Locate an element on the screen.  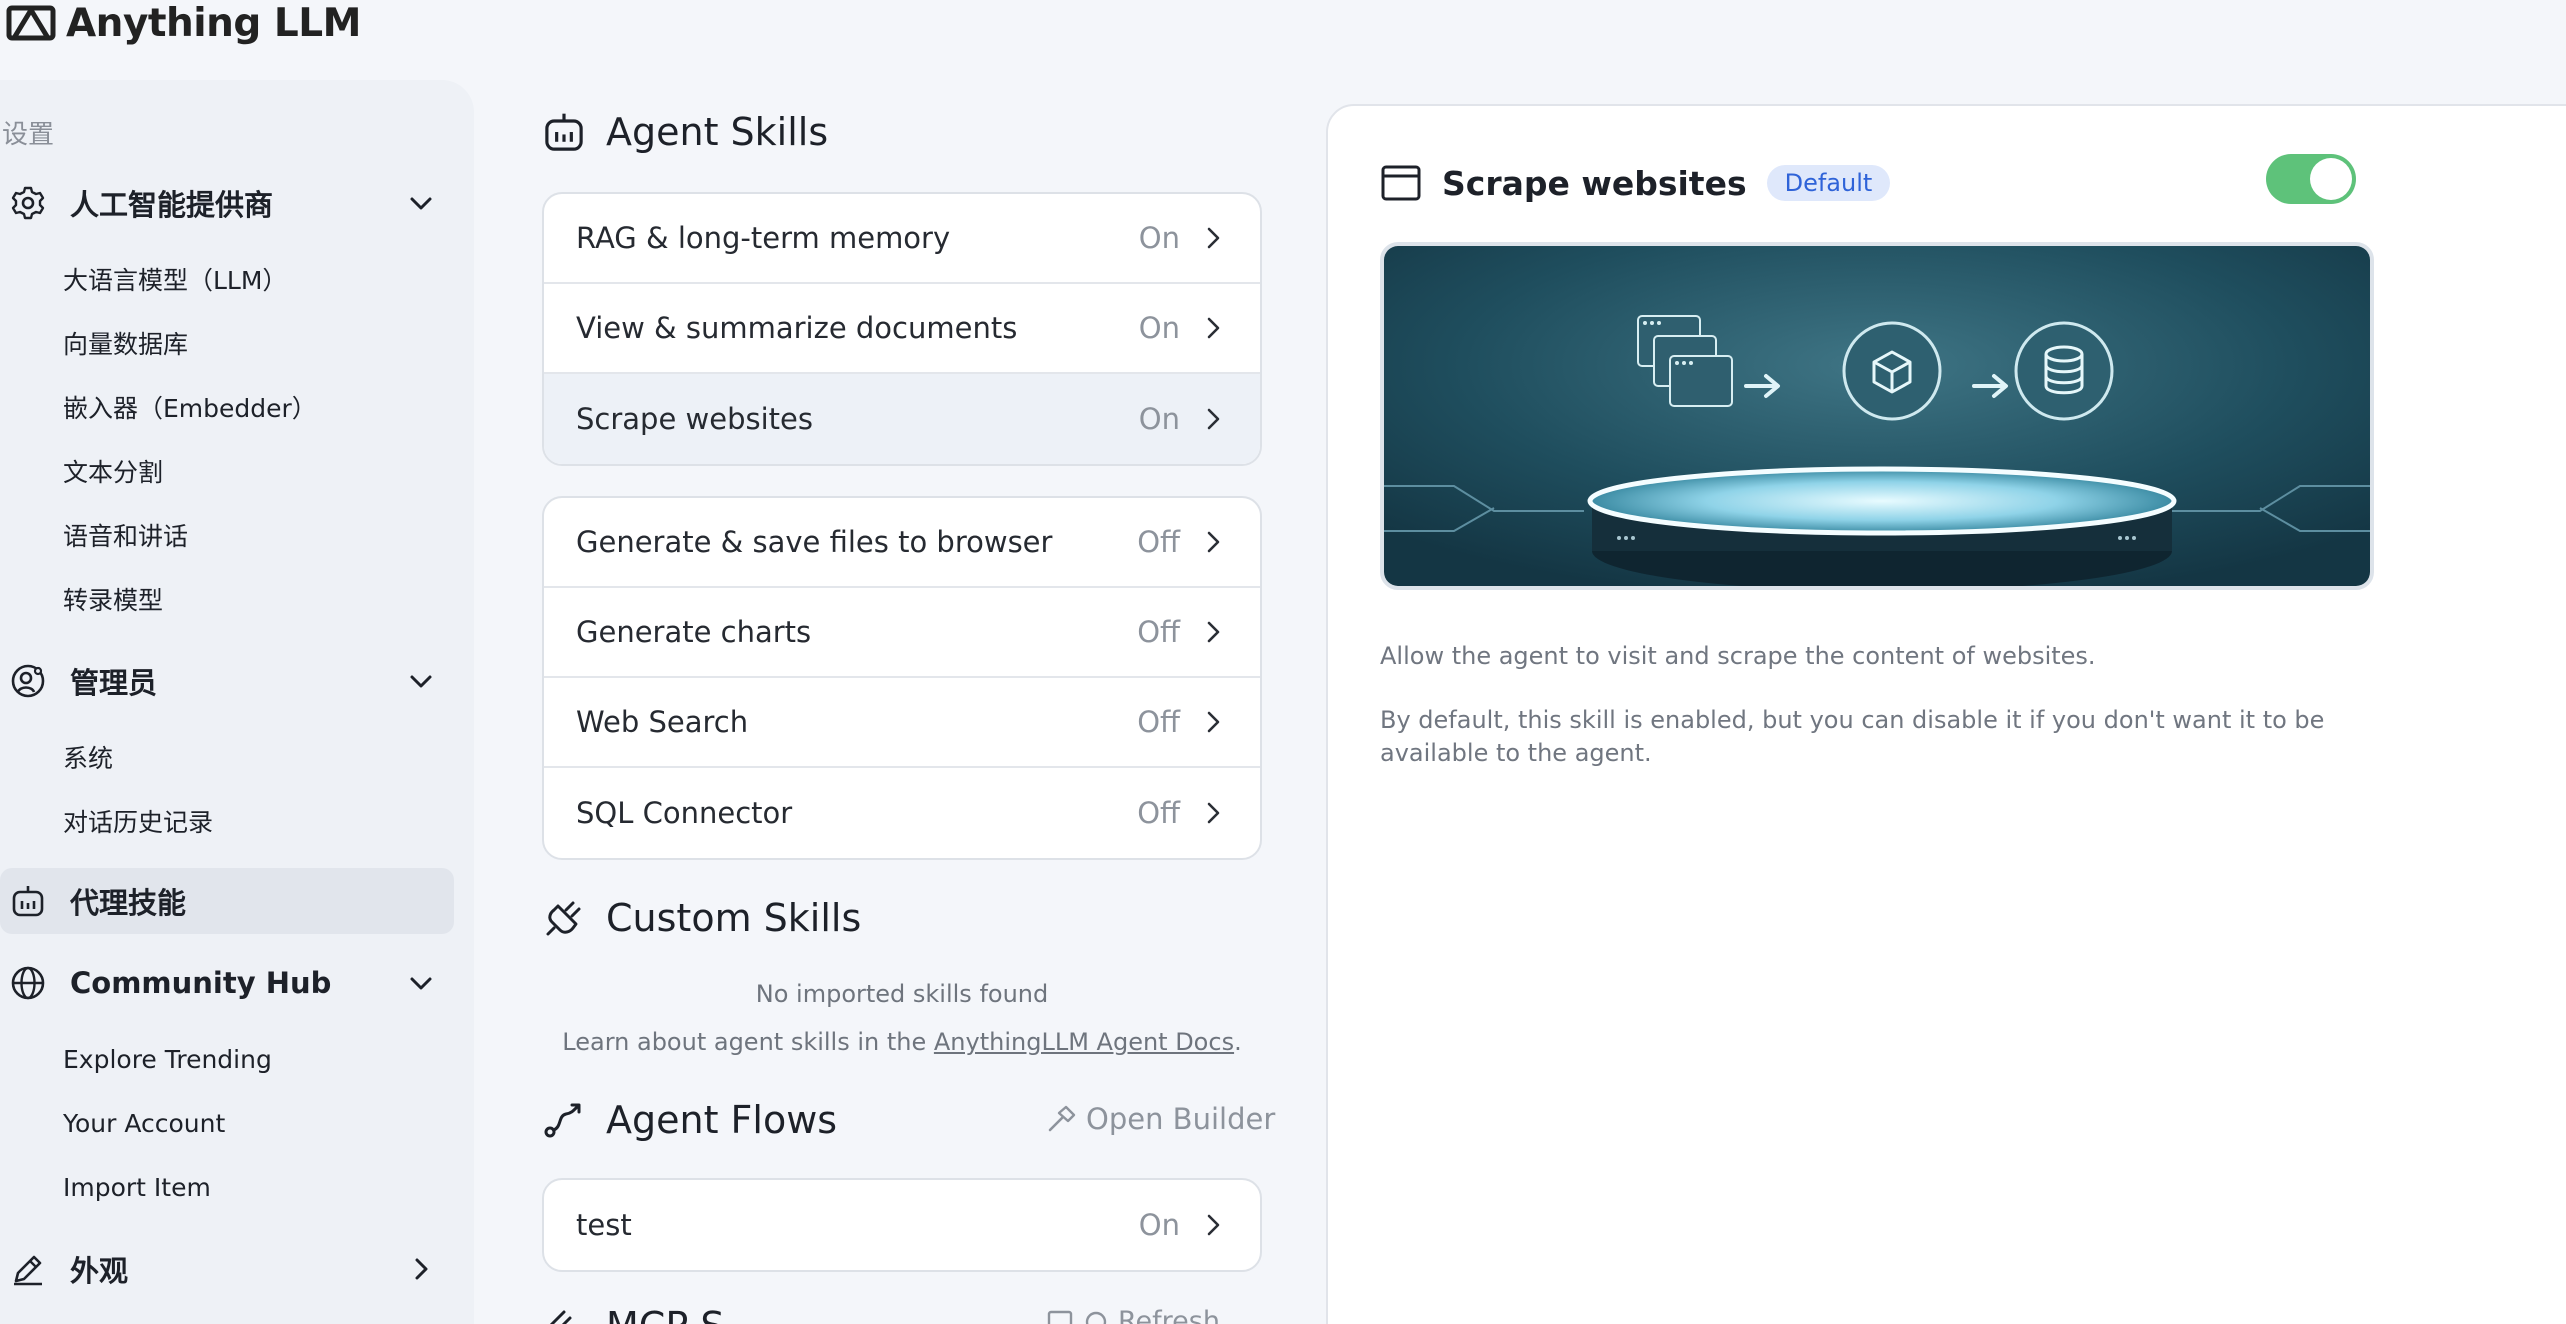
agent-flows-title: Agent Flows is located at coordinates (722, 1120).